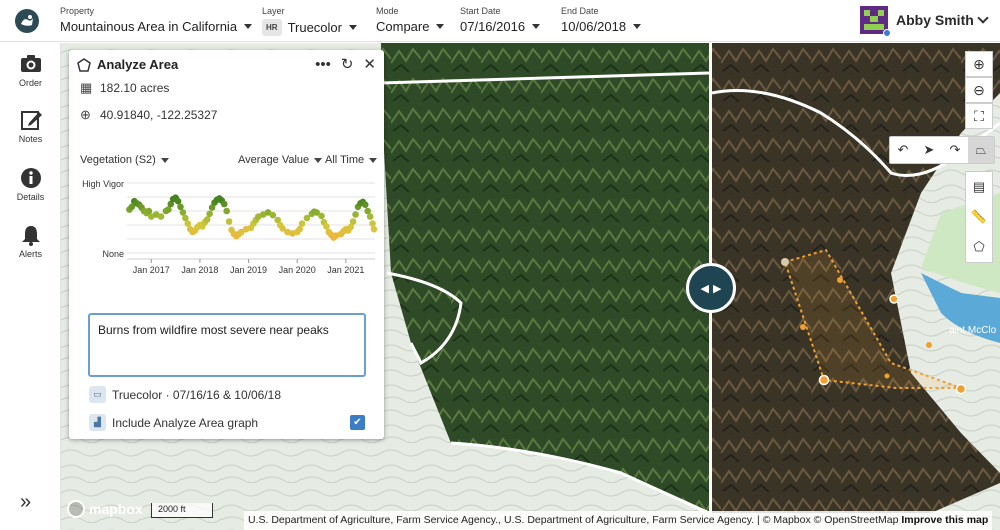  I want to click on layer-selector: Layer HR Truecolor, so click(309, 21).